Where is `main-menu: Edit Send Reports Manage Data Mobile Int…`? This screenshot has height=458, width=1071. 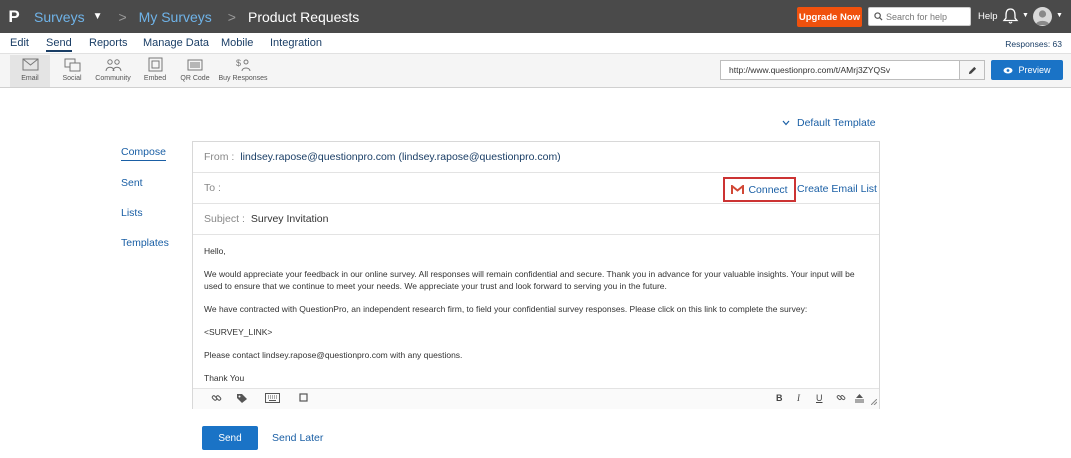 main-menu: Edit Send Reports Manage Data Mobile Int… is located at coordinates (535, 43).